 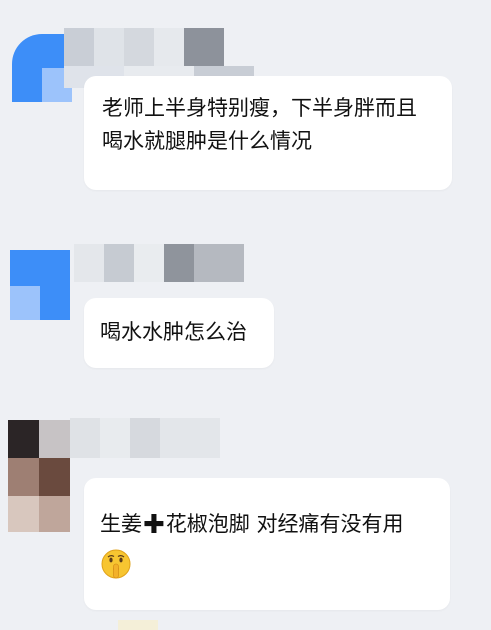 What do you see at coordinates (284, 524) in the screenshot?
I see `message-text: 花椒泡脚 对经痛有没有用` at bounding box center [284, 524].